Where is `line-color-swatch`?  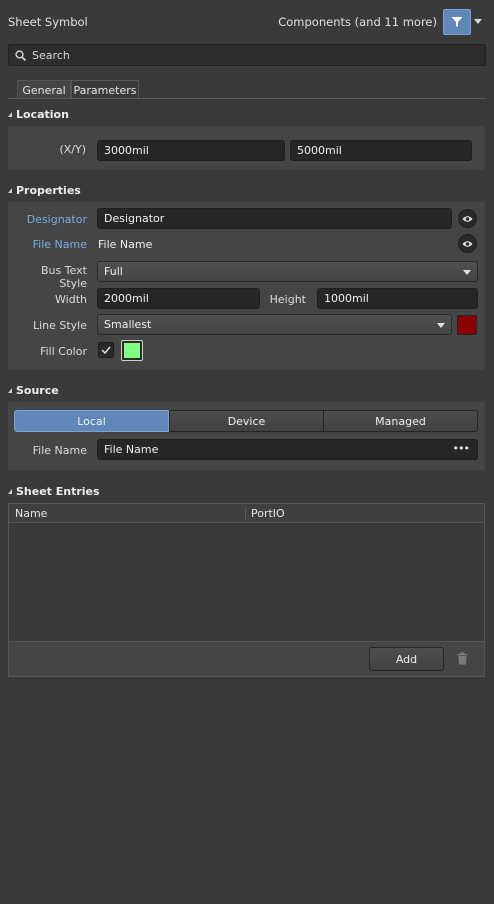 line-color-swatch is located at coordinates (467, 325).